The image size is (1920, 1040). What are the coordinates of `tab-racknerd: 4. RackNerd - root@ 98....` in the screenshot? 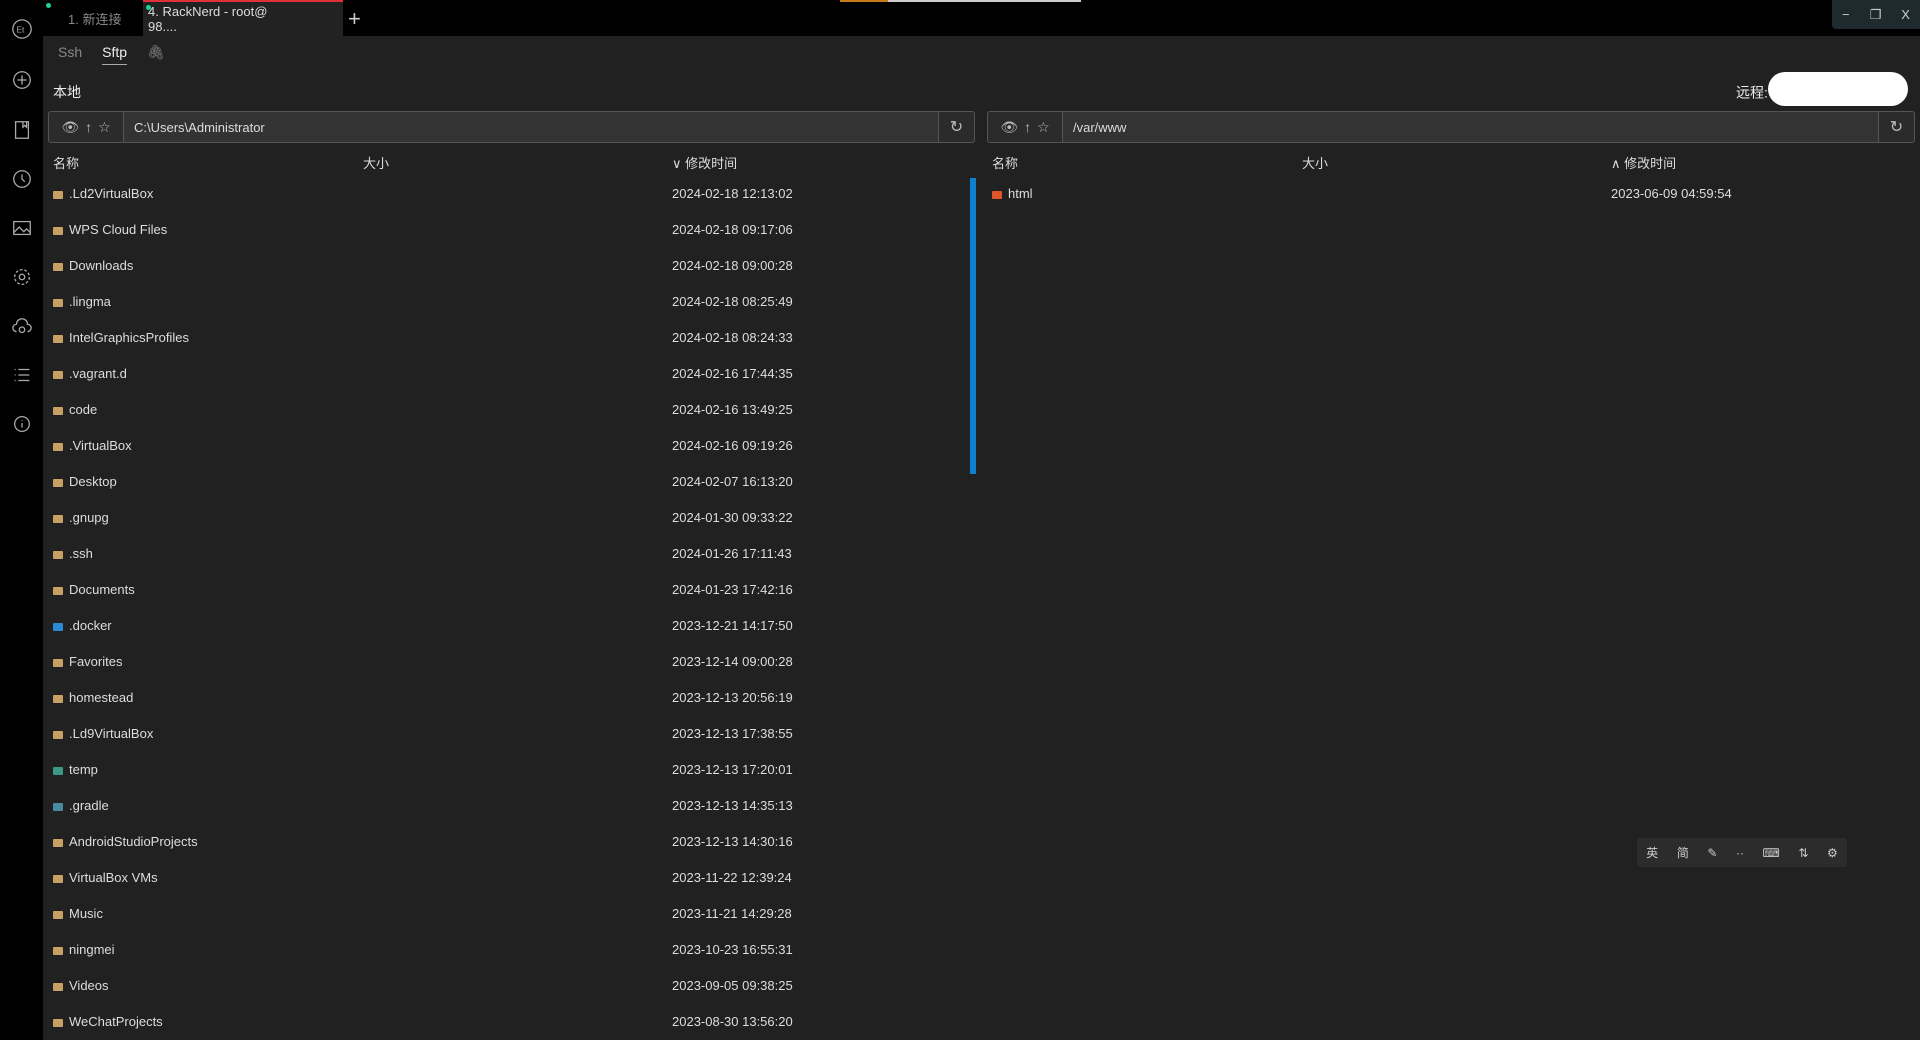 It's located at (243, 18).